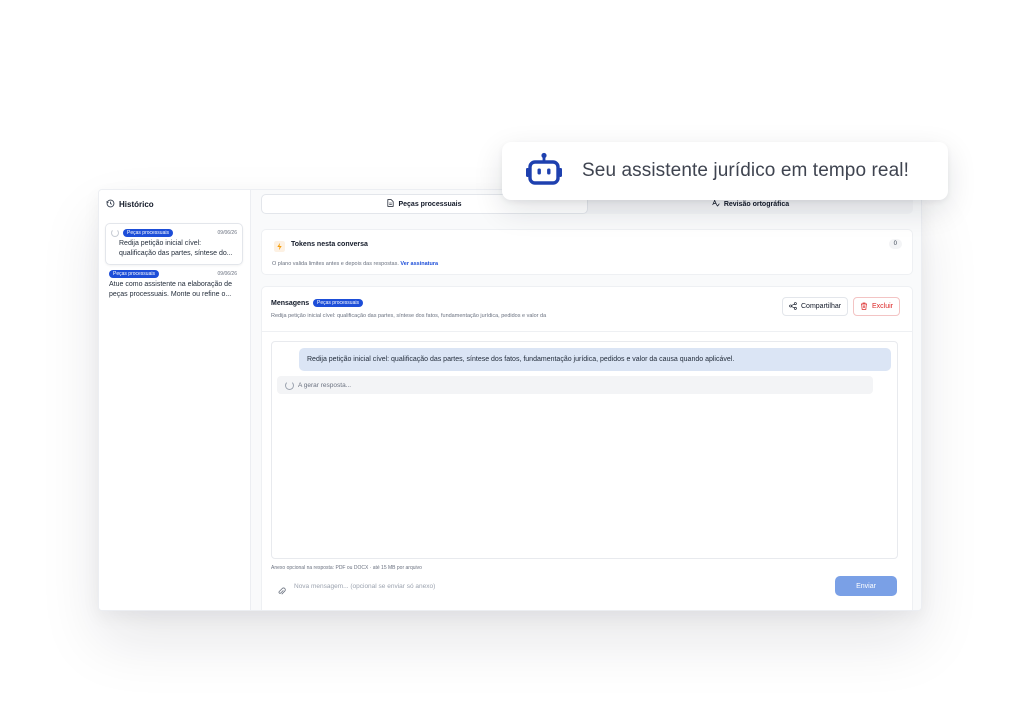  What do you see at coordinates (279, 248) in the screenshot?
I see `lightning-icon` at bounding box center [279, 248].